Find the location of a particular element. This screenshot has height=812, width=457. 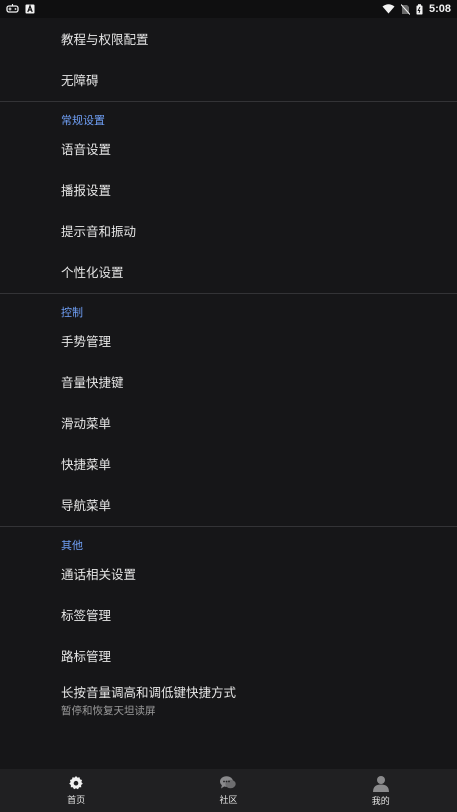

list-item-label: 手势管理 is located at coordinates (86, 341).